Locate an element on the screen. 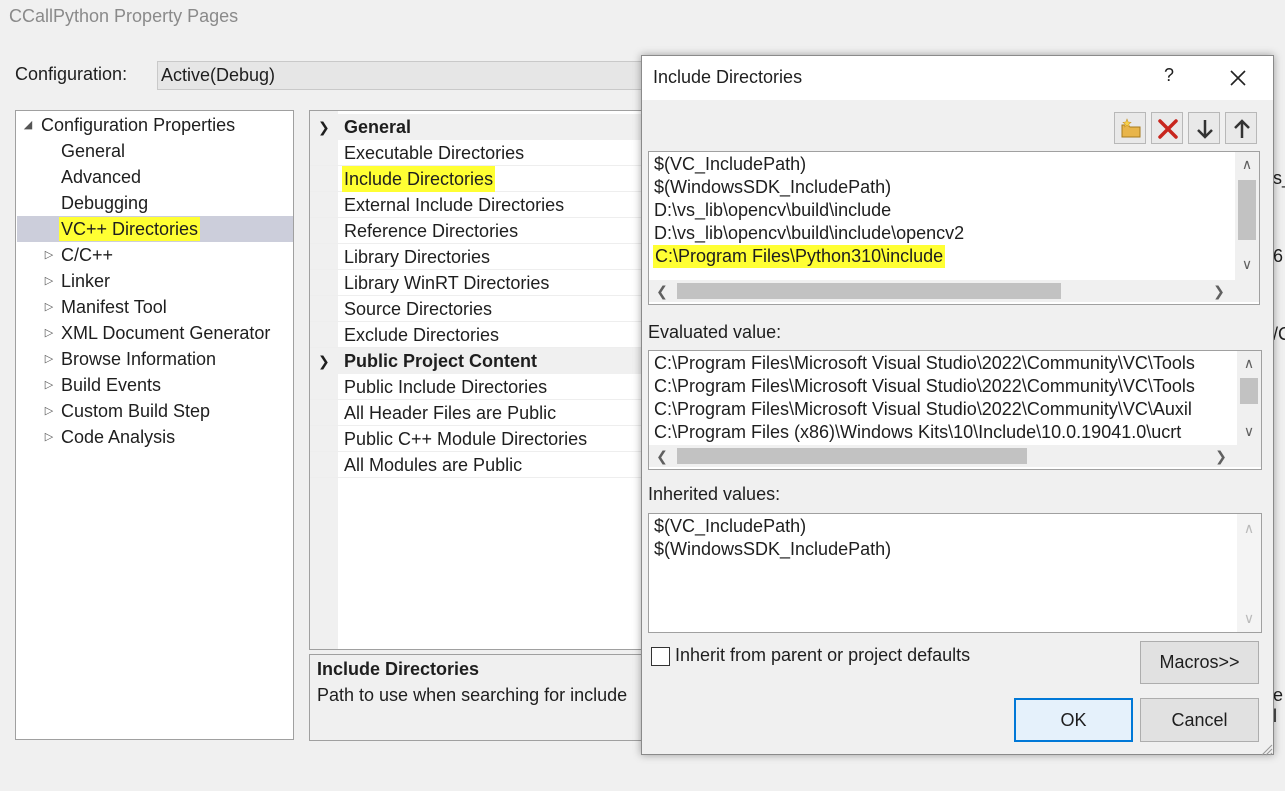 Image resolution: width=1285 pixels, height=791 pixels. property-row: Public Include Directories is located at coordinates (479, 387).